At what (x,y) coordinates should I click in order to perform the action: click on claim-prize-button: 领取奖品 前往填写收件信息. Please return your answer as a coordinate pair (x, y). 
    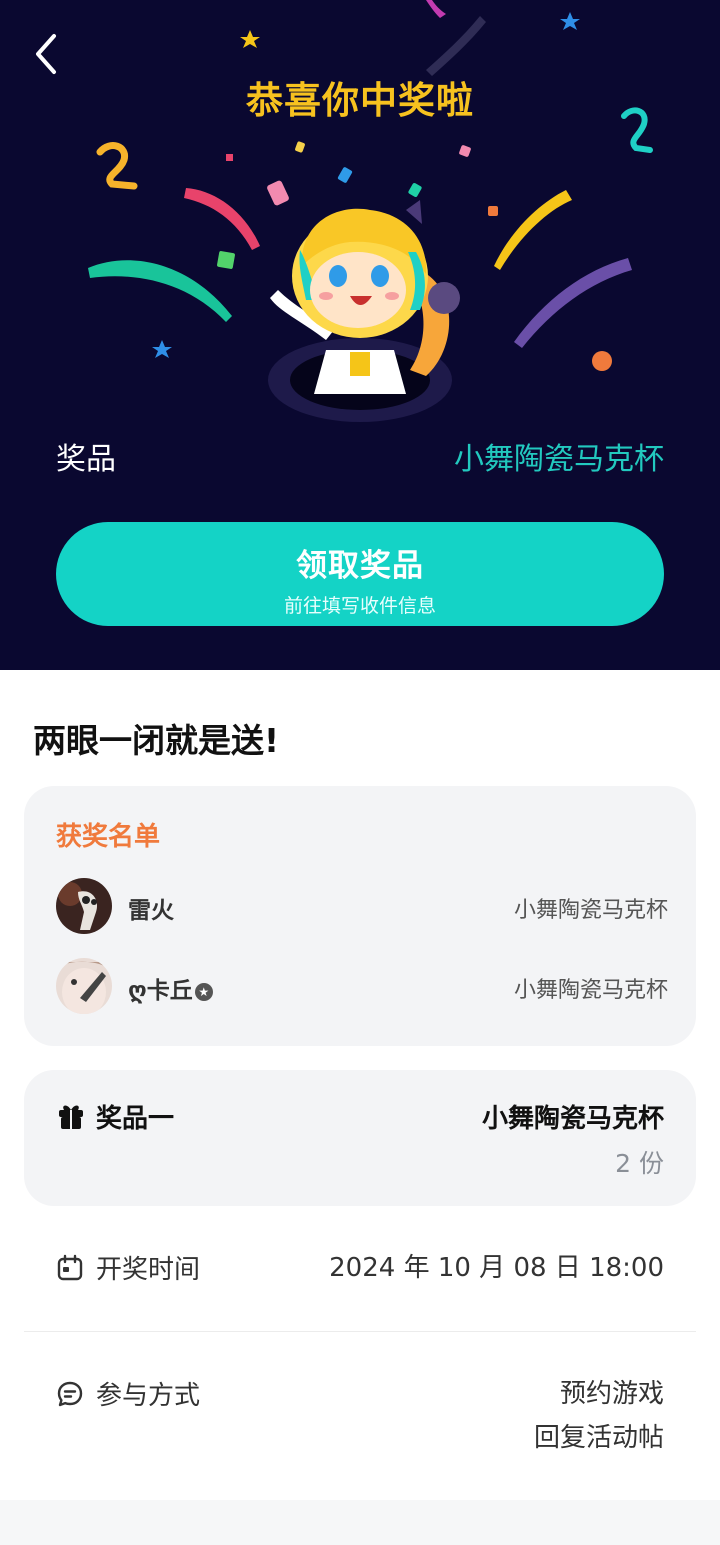
    Looking at the image, I should click on (360, 574).